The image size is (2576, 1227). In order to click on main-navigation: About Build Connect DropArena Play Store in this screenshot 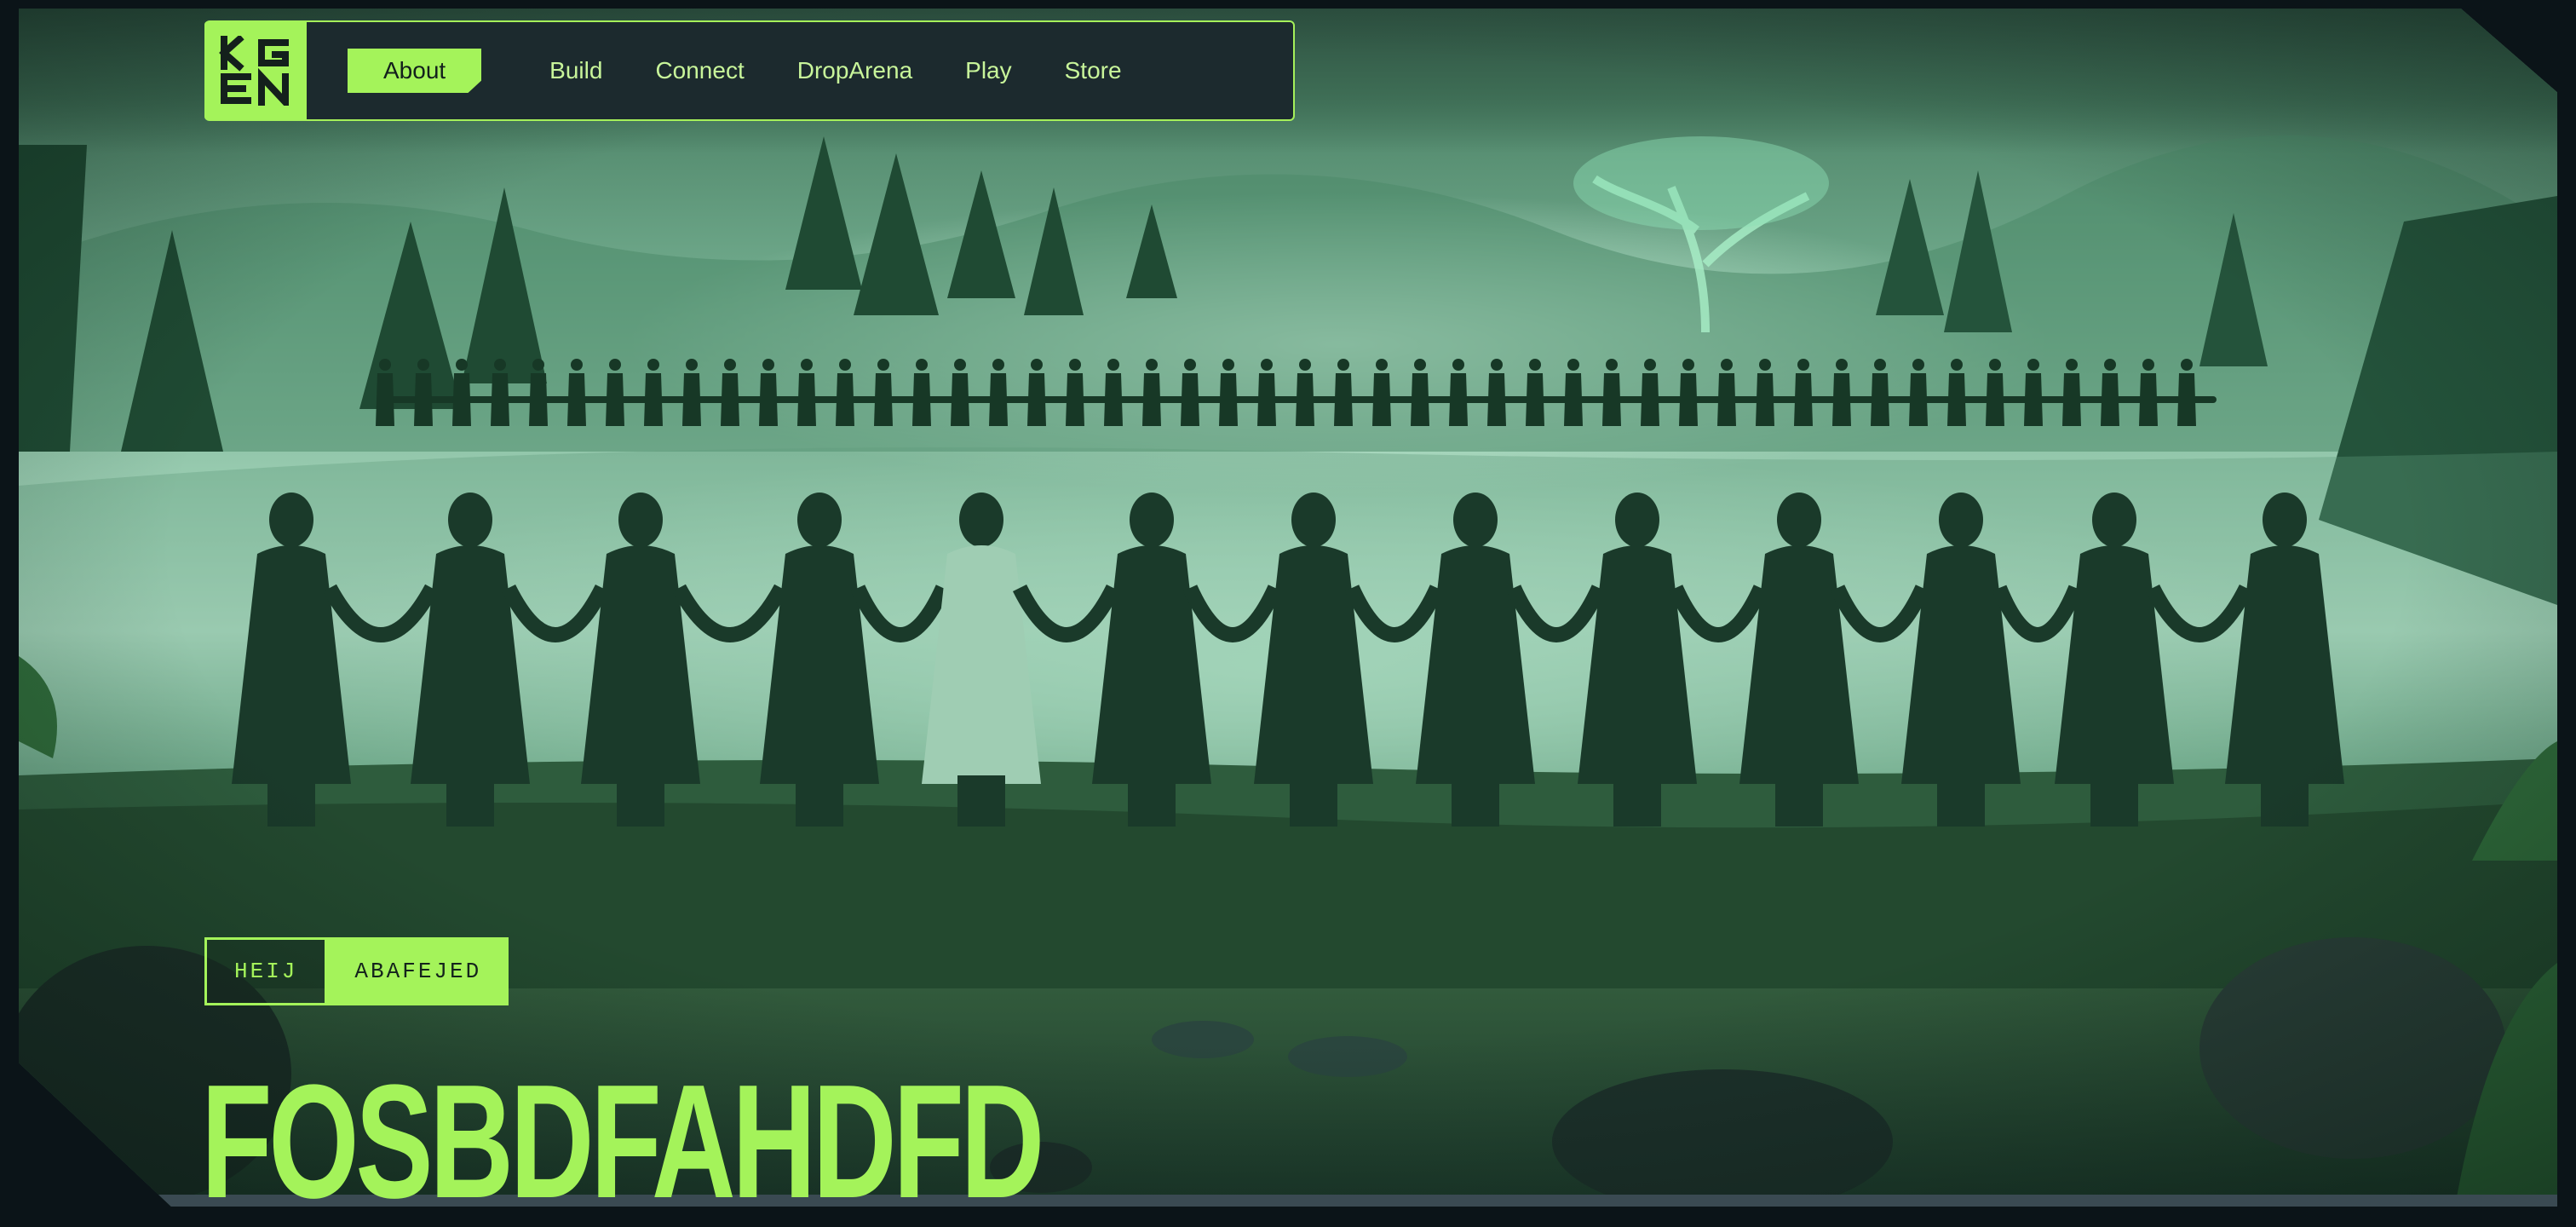, I will do `click(750, 70)`.